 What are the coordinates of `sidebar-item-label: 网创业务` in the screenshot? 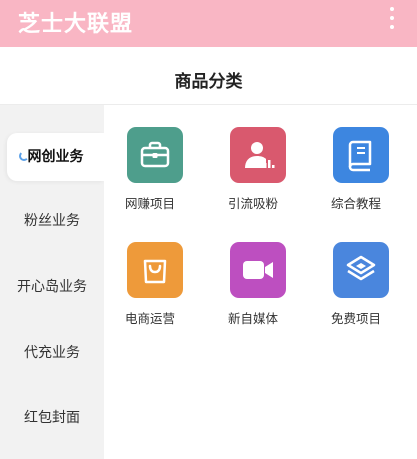 It's located at (55, 157).